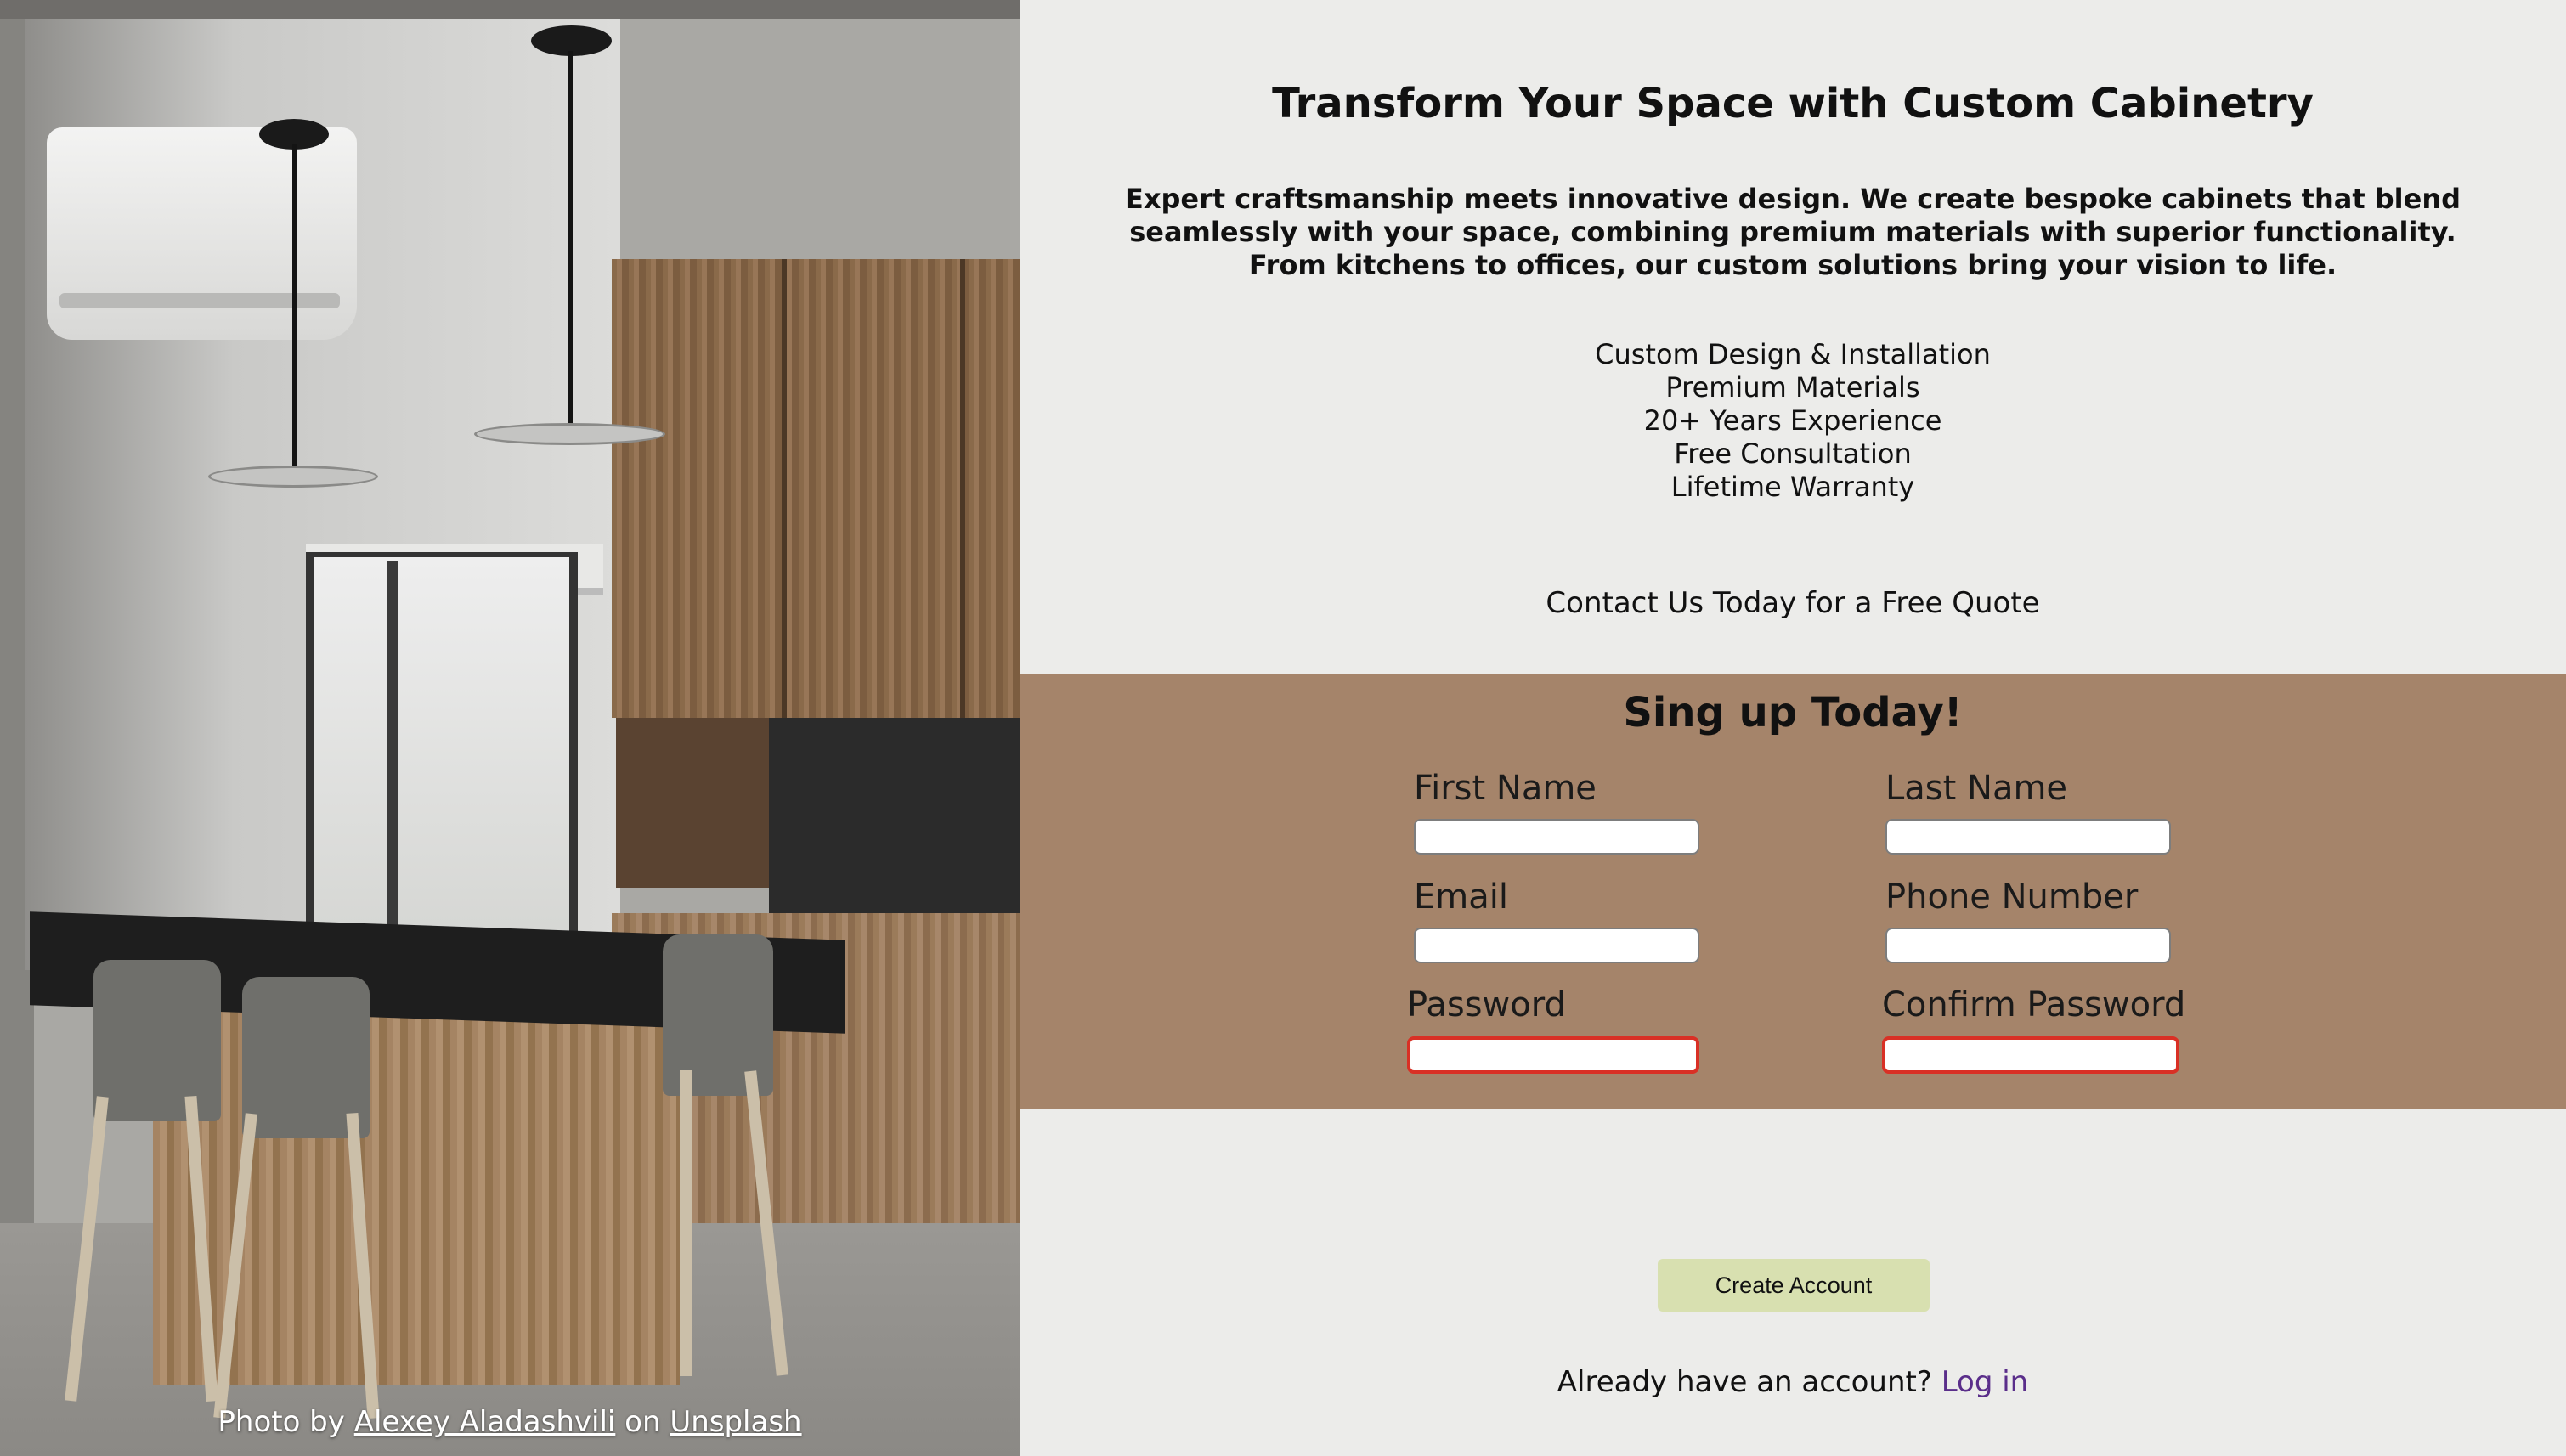  Describe the element at coordinates (1985, 1382) in the screenshot. I see `login-link: Log in` at that location.